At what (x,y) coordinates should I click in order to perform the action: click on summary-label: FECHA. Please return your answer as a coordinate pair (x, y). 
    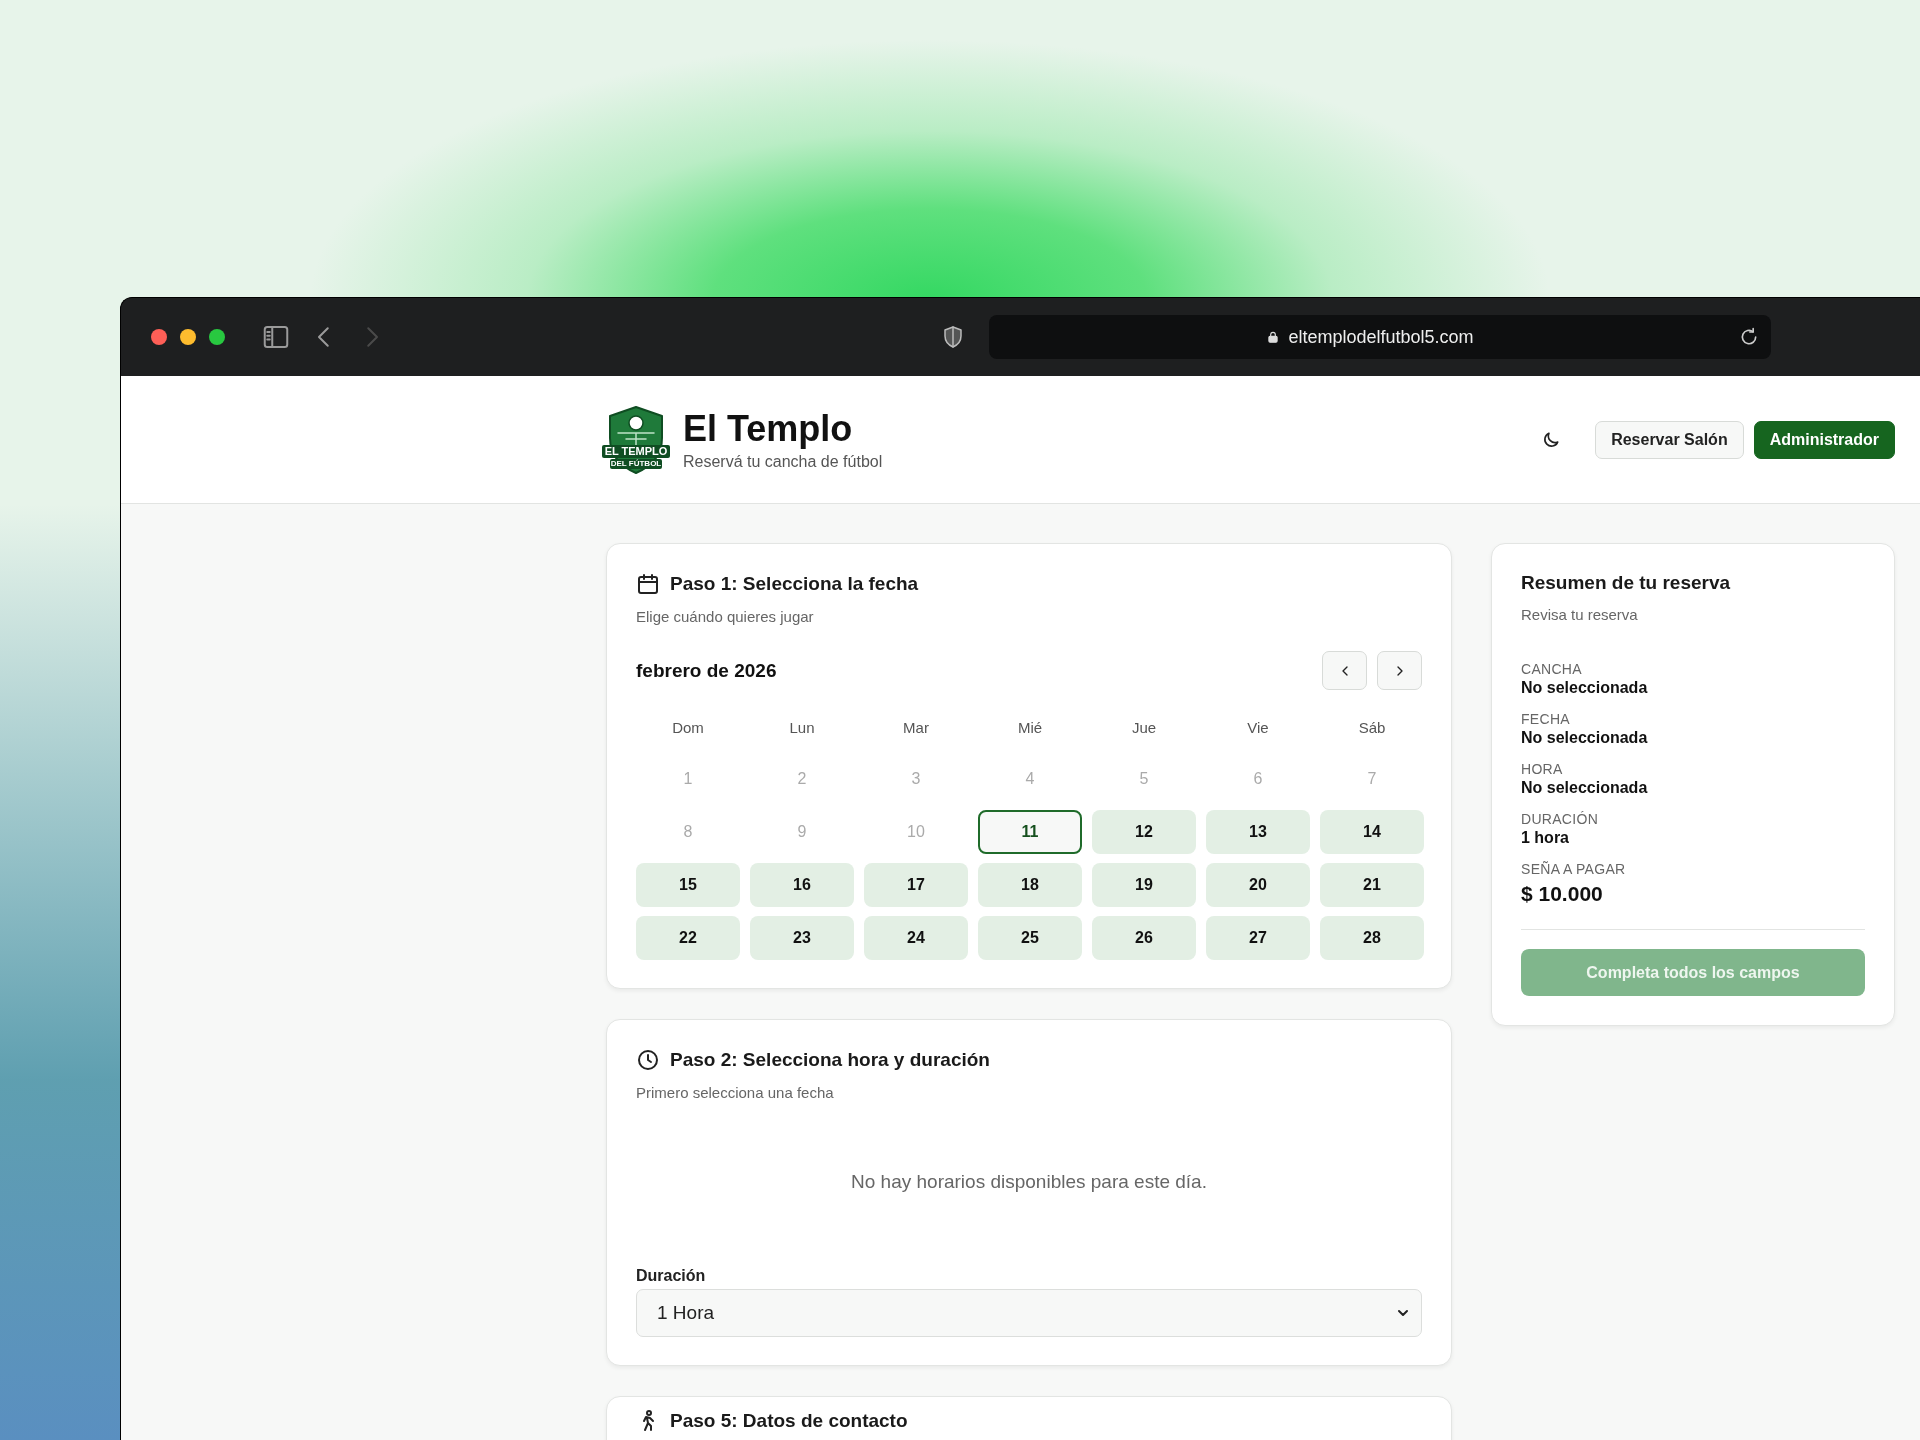
    Looking at the image, I should click on (1546, 719).